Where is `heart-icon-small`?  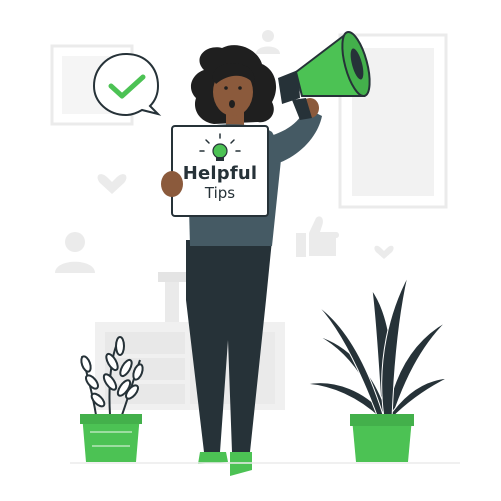
heart-icon-small is located at coordinates (384, 252).